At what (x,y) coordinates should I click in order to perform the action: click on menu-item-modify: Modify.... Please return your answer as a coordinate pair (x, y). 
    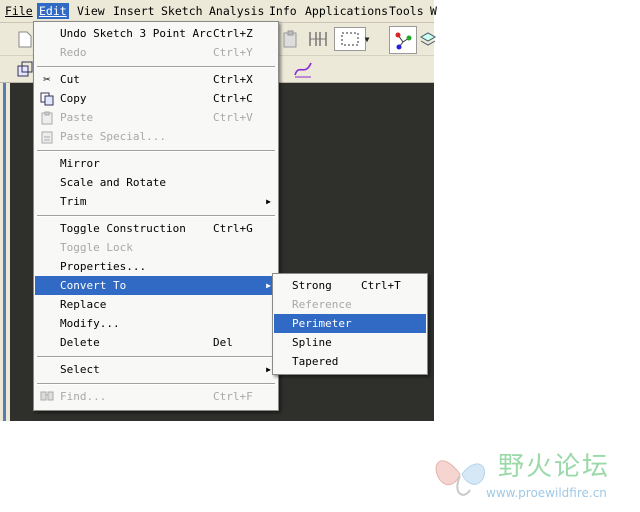
    Looking at the image, I should click on (156, 323).